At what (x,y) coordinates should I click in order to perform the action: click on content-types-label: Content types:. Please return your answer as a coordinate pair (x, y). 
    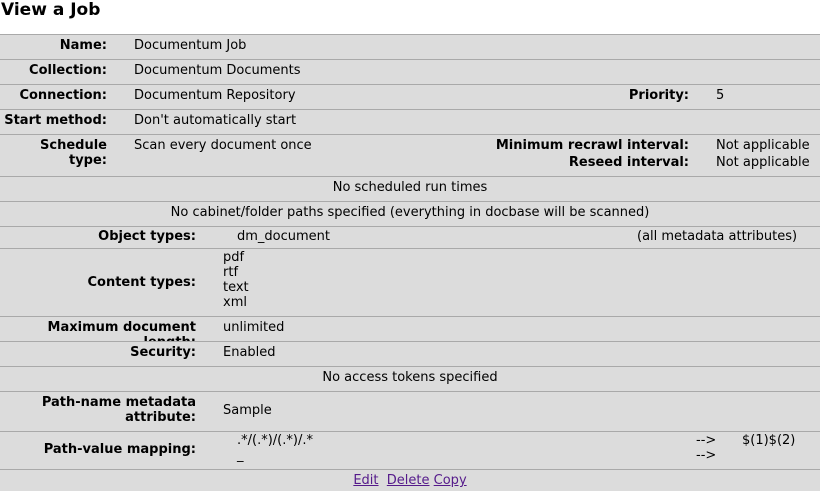
    Looking at the image, I should click on (141, 282).